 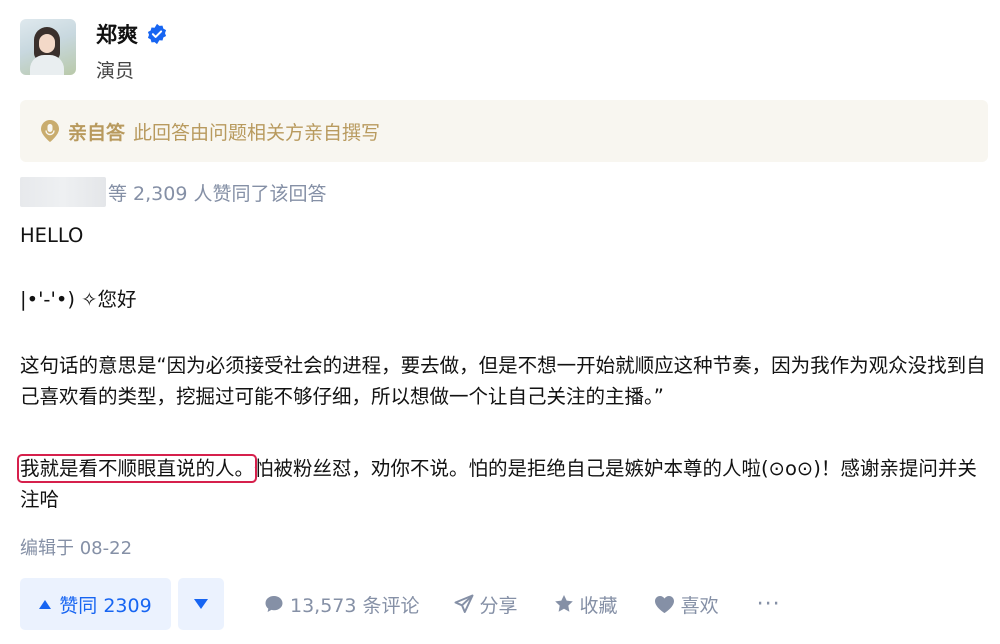 I want to click on action-bar: 赞同 2309 13,573 条评论 分享 收藏 喜欢 ···, so click(x=400, y=604).